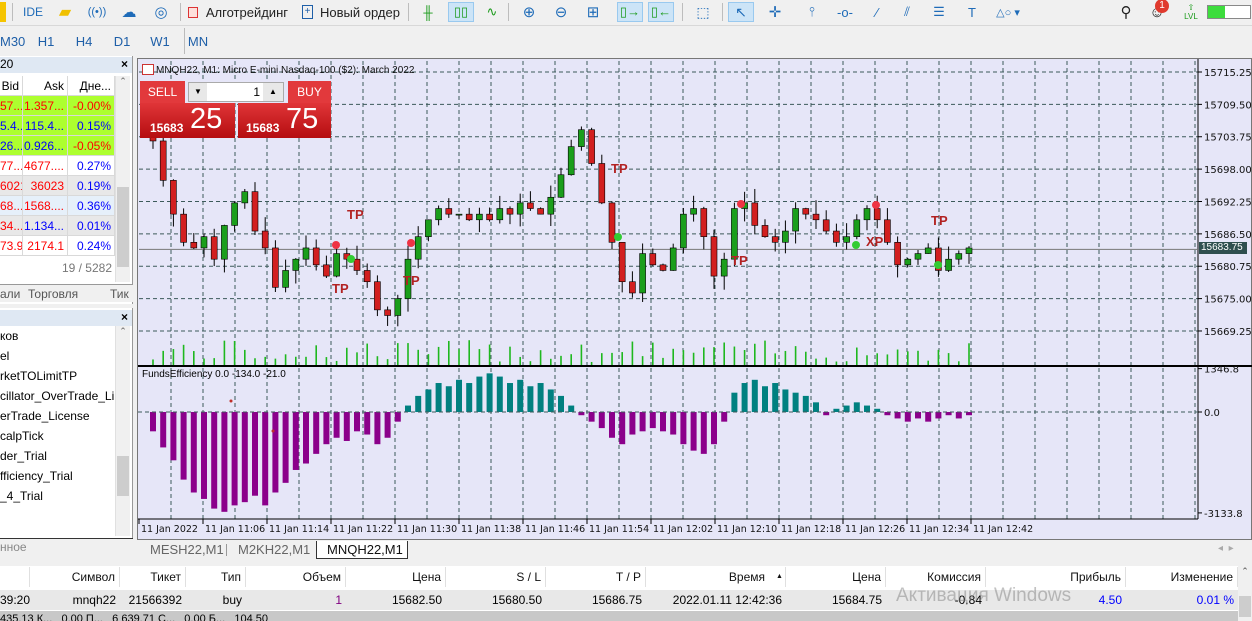 The width and height of the screenshot is (1252, 621). I want to click on volume-increase-icon: ▲, so click(273, 92).